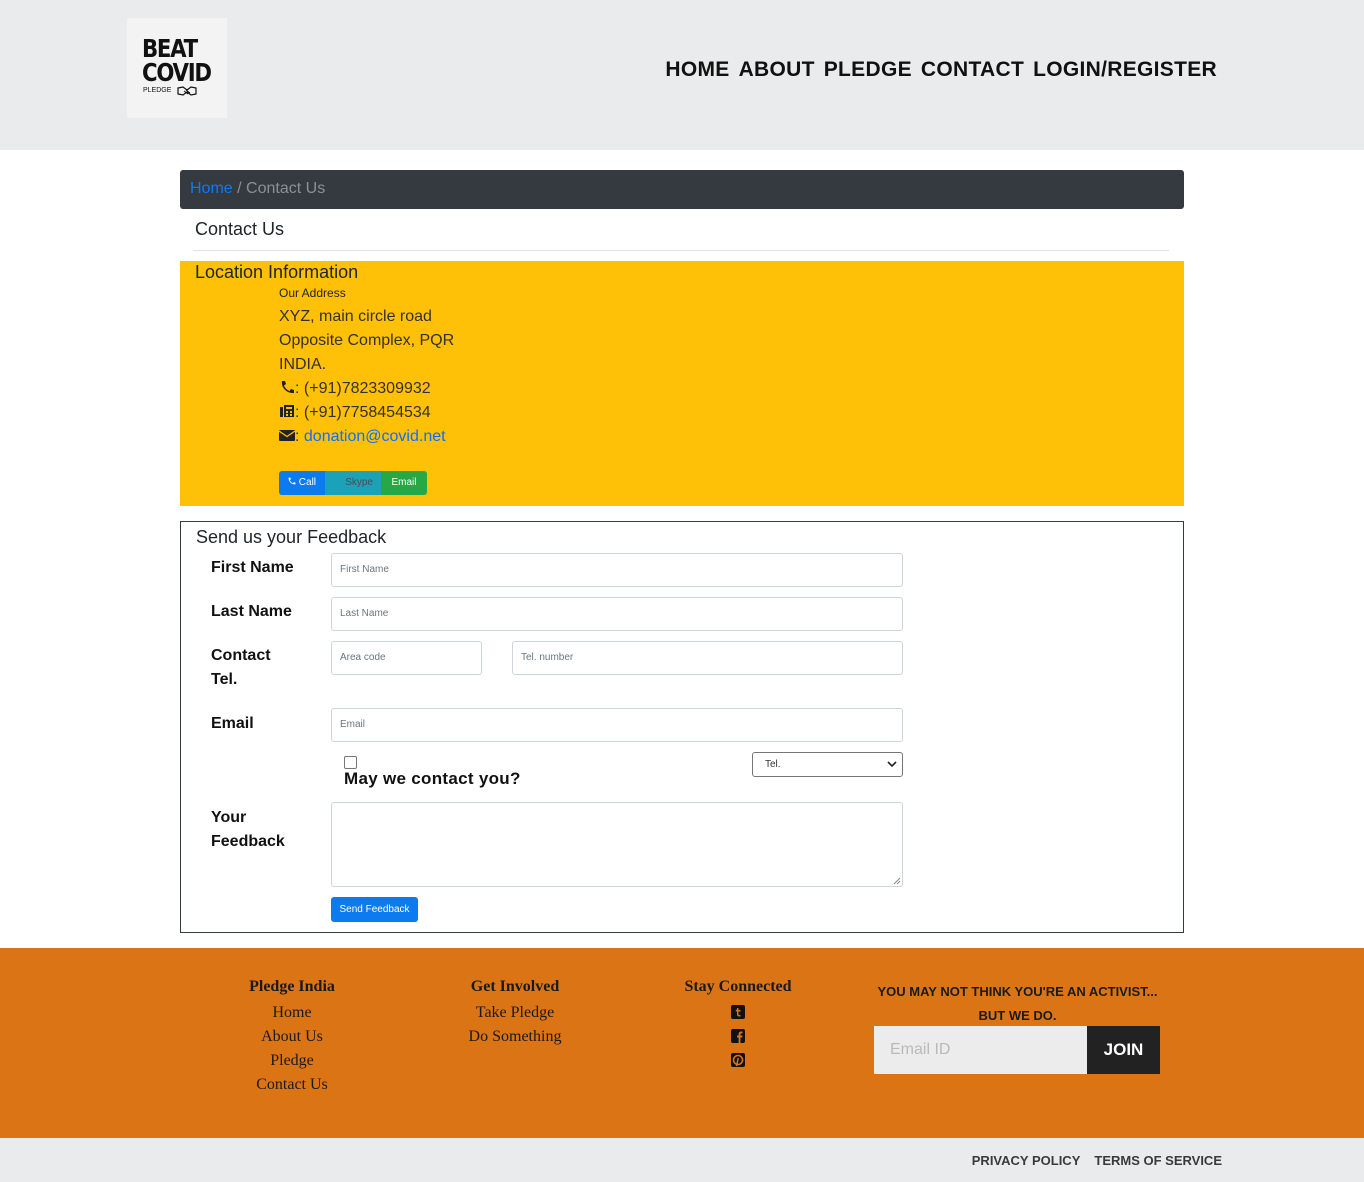 The height and width of the screenshot is (1182, 1364). I want to click on call-button: Call, so click(302, 483).